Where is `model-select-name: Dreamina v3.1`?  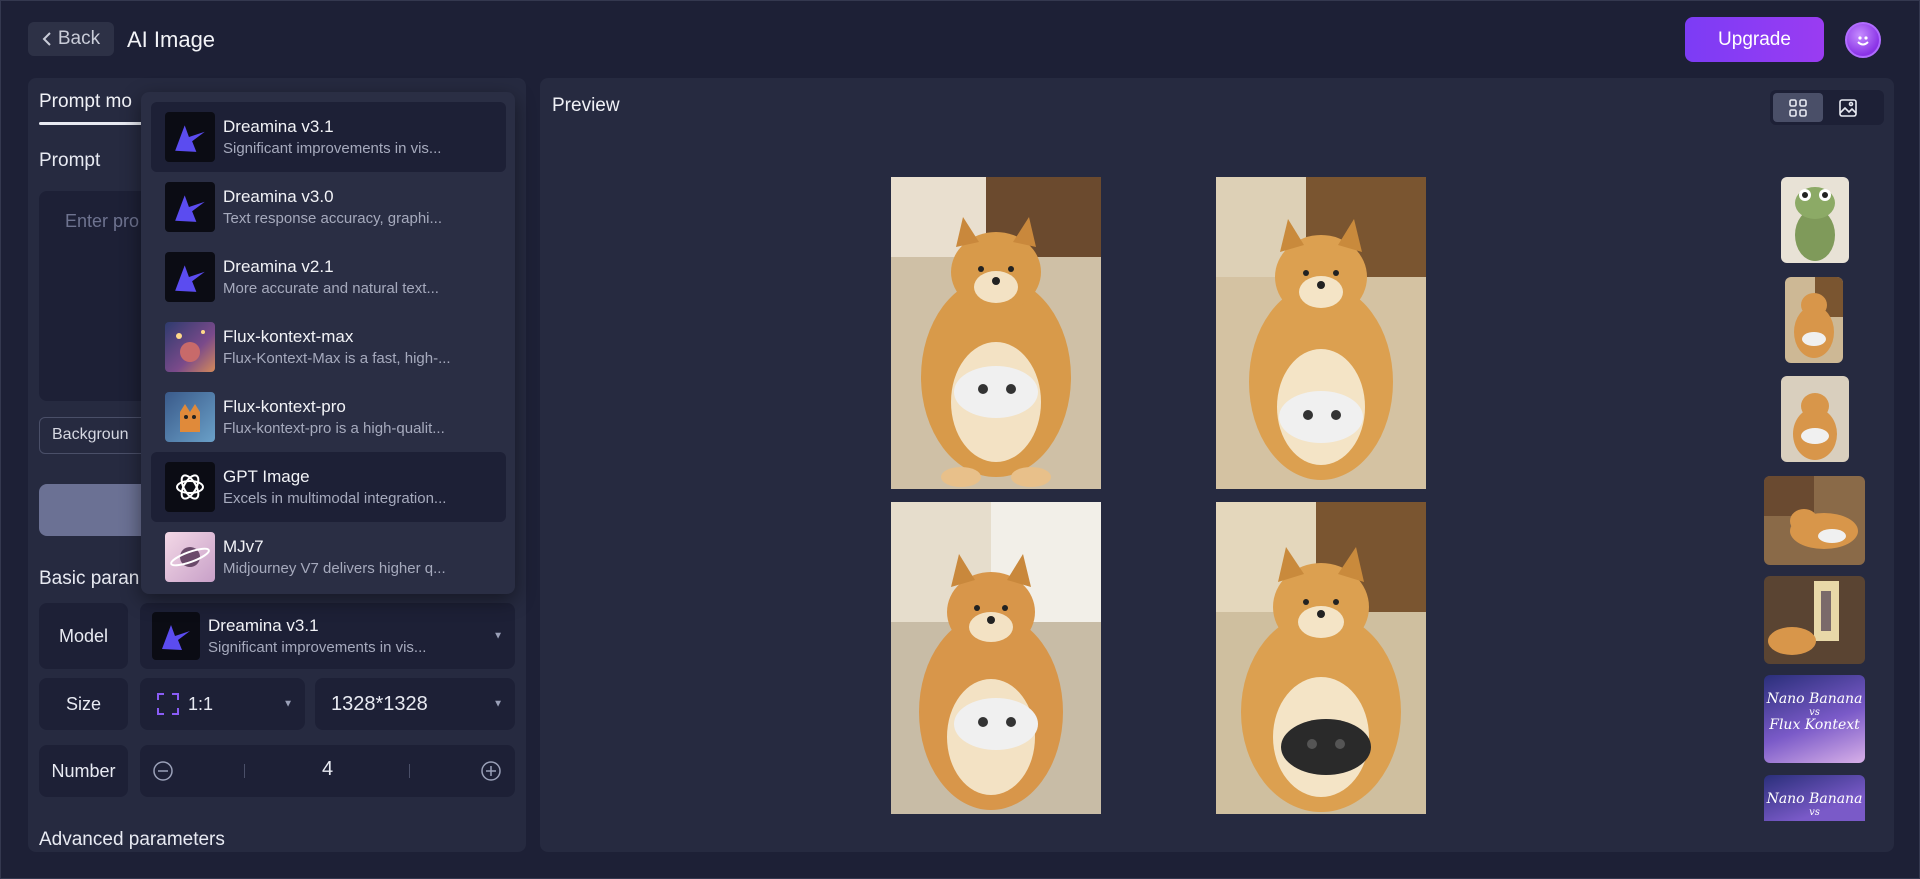
model-select-name: Dreamina v3.1 is located at coordinates (263, 625).